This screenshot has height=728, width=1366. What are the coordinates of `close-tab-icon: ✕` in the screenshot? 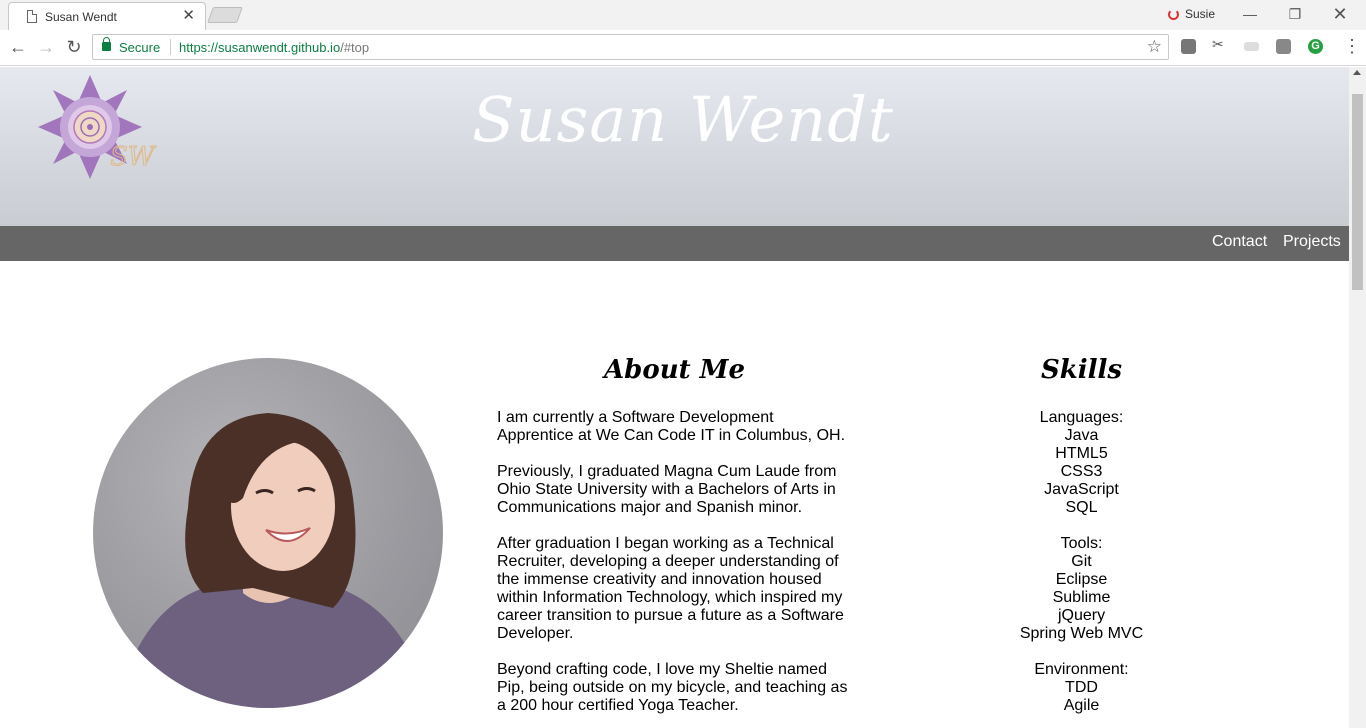 It's located at (188, 16).